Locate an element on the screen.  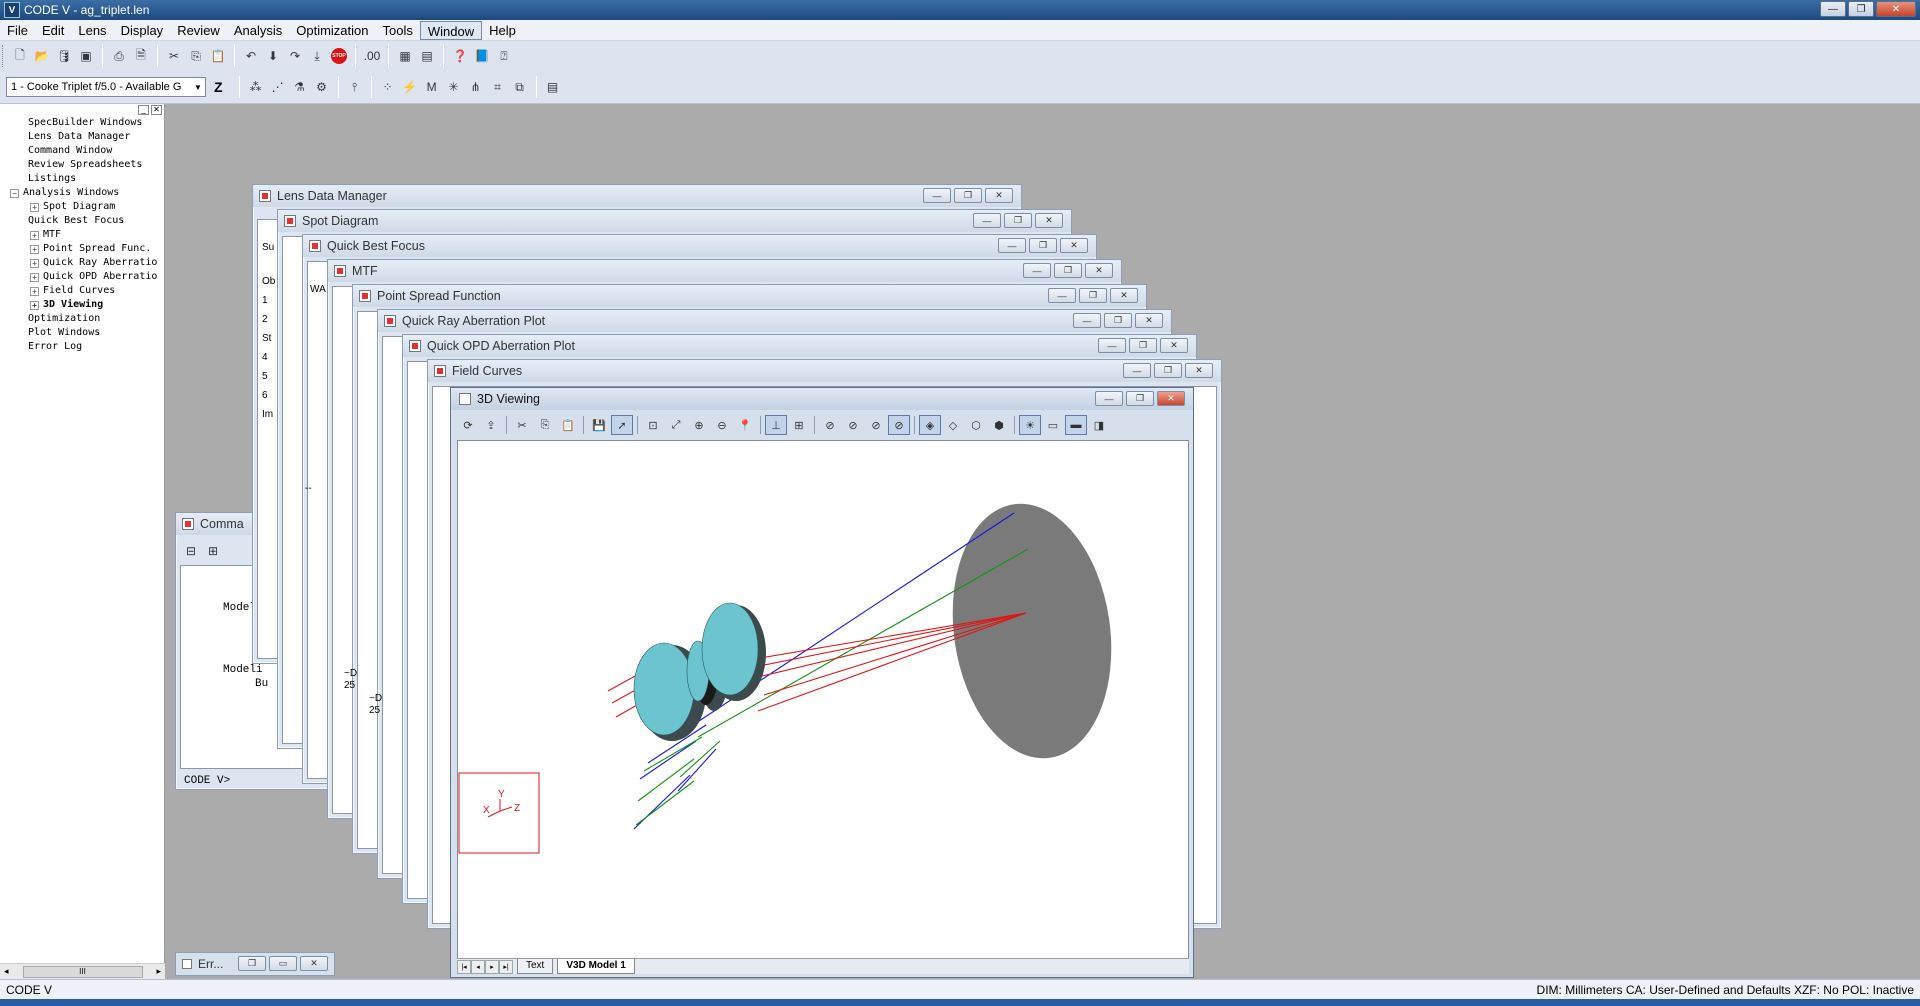
chevron-down-icon: ▼ is located at coordinates (198, 87).